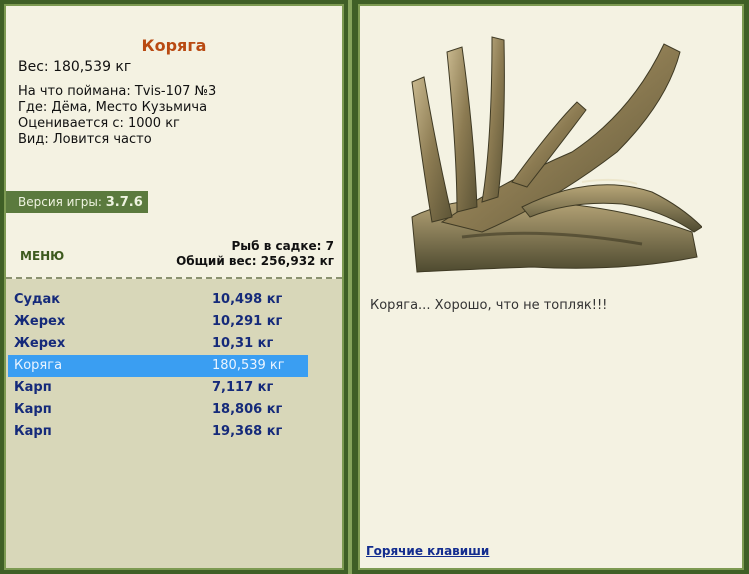  What do you see at coordinates (243, 343) in the screenshot?
I see `fish-list-item-weight: 10,31 кг` at bounding box center [243, 343].